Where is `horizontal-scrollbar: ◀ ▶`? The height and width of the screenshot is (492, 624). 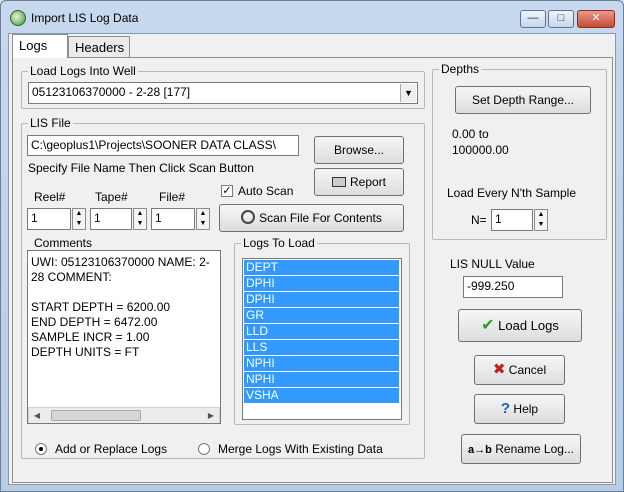
horizontal-scrollbar: ◀ ▶ is located at coordinates (124, 415).